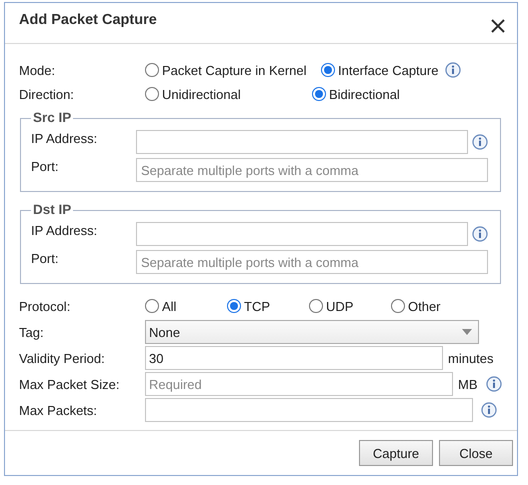 This screenshot has width=528, height=485. Describe the element at coordinates (88, 20) in the screenshot. I see `dialog-title: Add Packet Capture` at that location.